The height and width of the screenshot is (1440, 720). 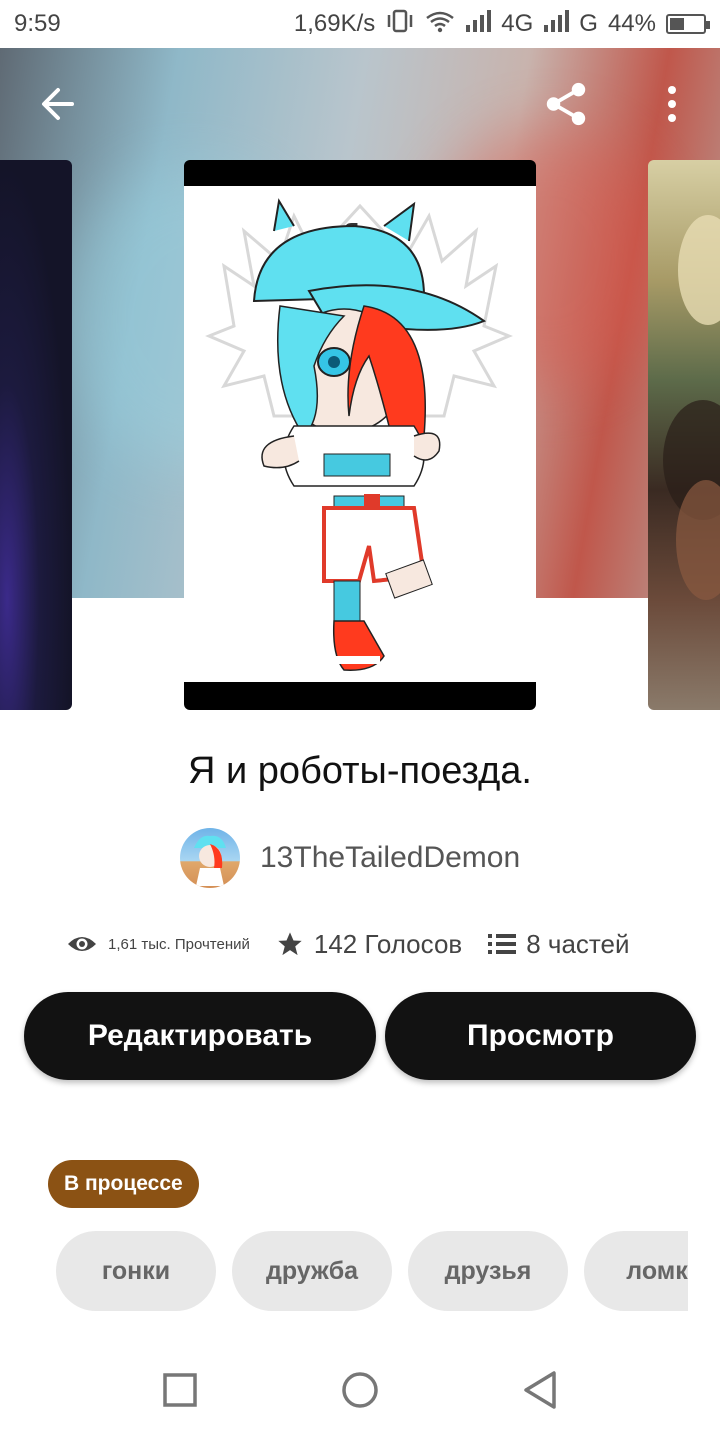 What do you see at coordinates (488, 1271) in the screenshot?
I see `tag-chip: друзья` at bounding box center [488, 1271].